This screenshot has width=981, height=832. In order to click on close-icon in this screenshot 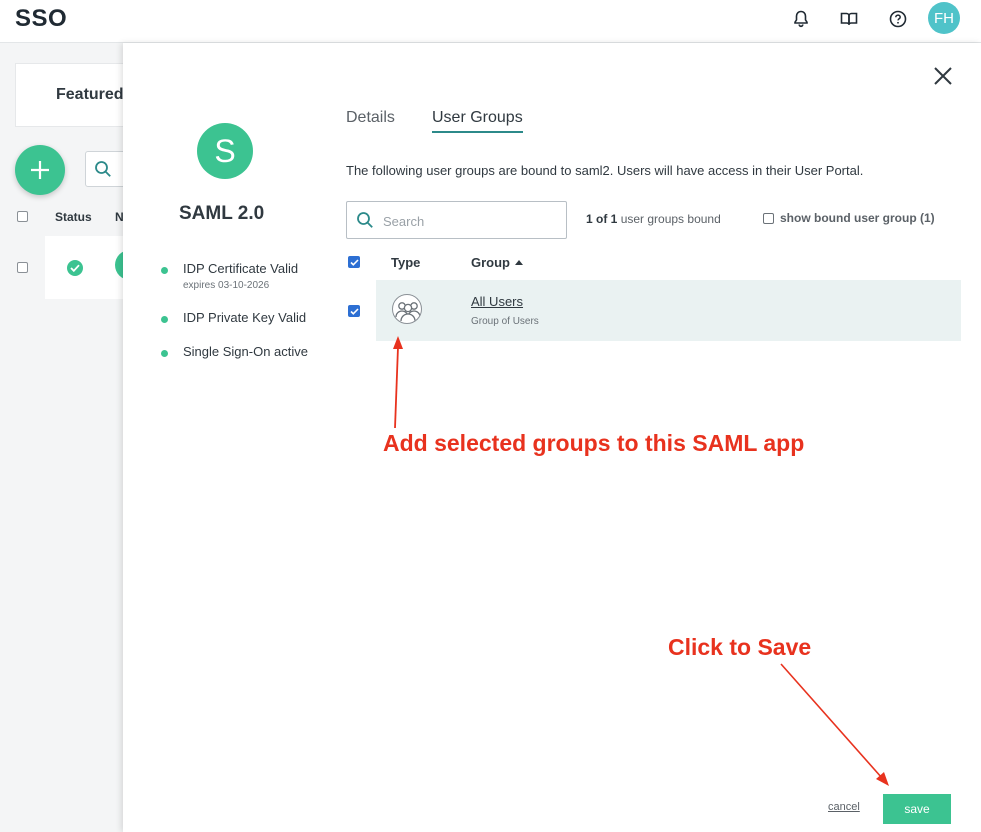, I will do `click(943, 76)`.